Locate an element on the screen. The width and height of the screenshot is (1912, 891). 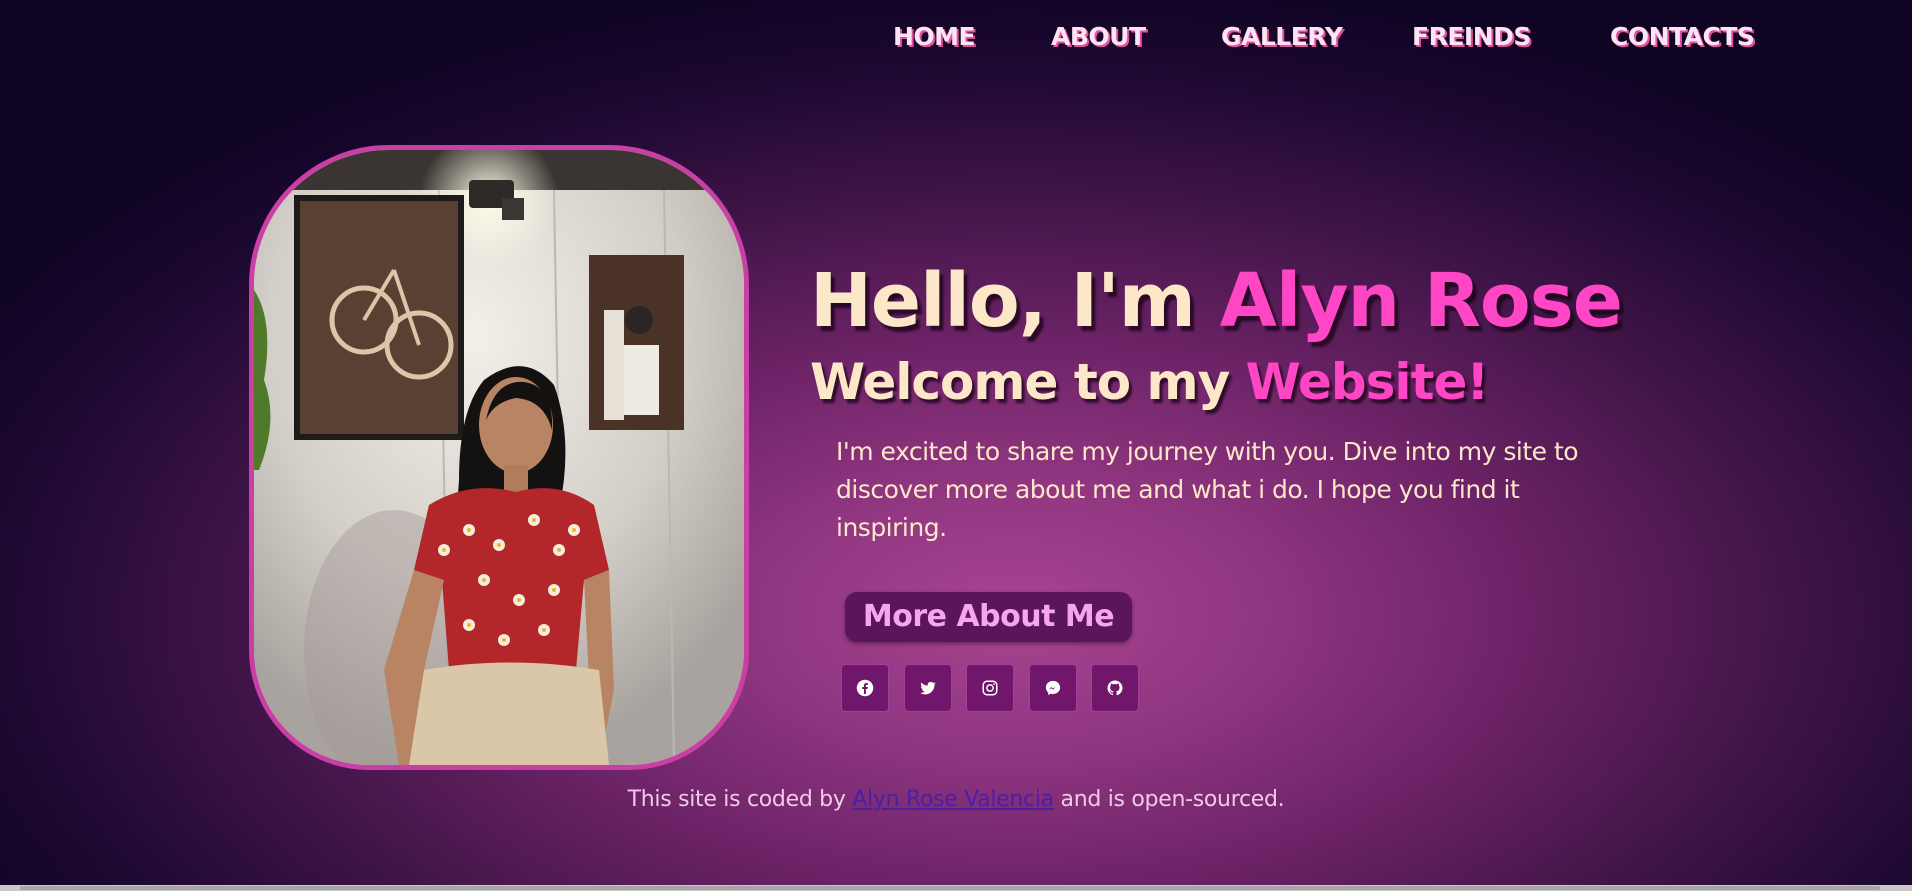
nav-about-link: ABOUT is located at coordinates (1098, 36).